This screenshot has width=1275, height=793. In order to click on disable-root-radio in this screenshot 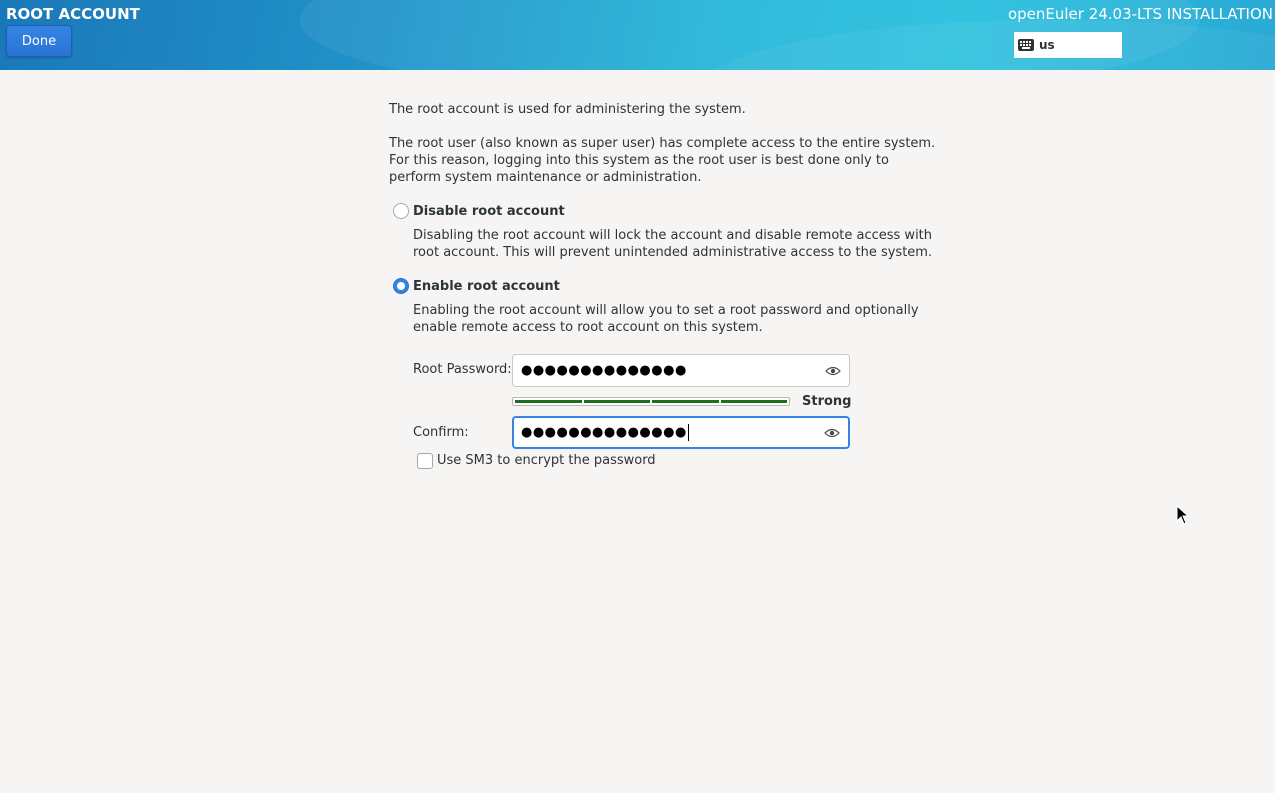, I will do `click(401, 211)`.